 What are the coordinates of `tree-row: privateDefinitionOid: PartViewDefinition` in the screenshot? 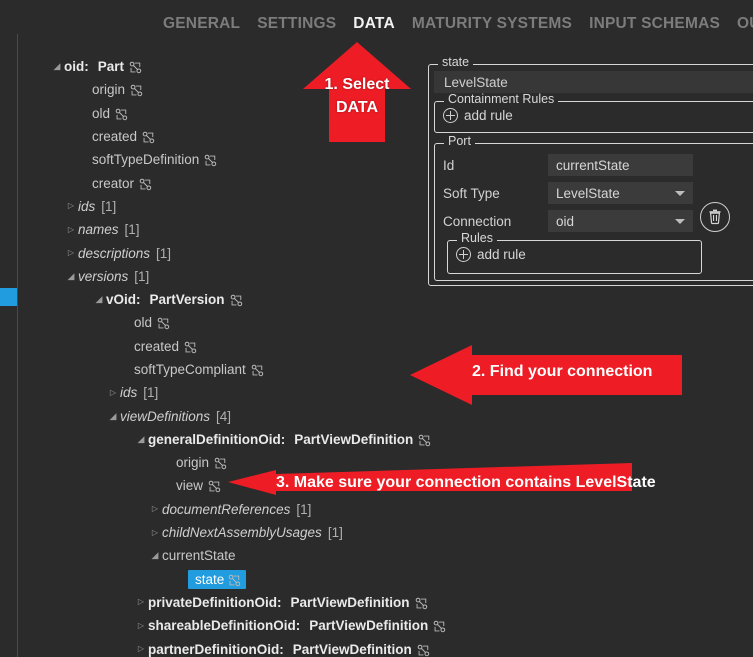 It's located at (232, 602).